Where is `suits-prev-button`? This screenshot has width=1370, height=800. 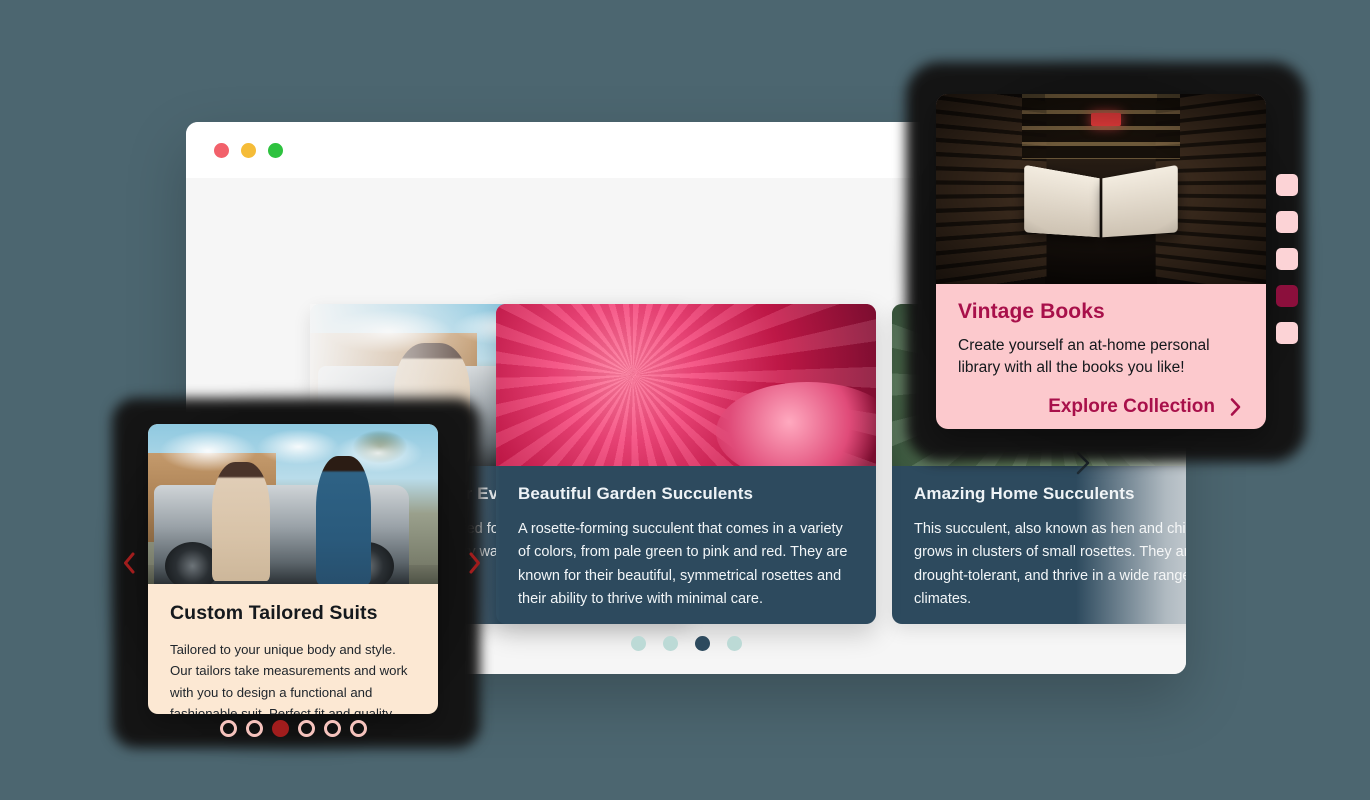 suits-prev-button is located at coordinates (129, 563).